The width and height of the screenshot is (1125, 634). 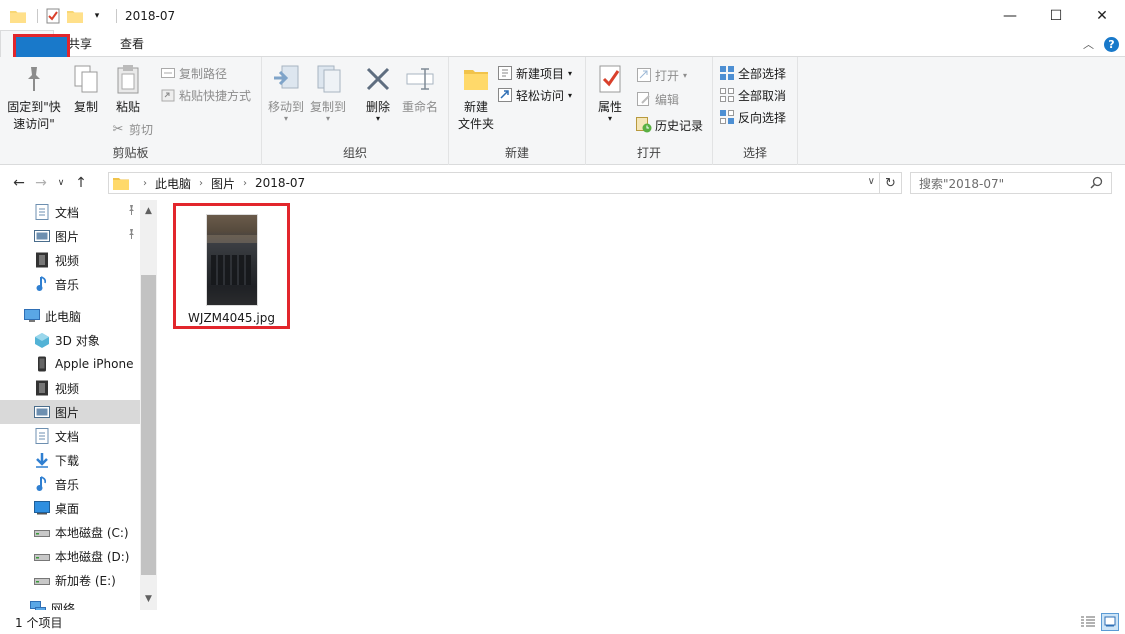 What do you see at coordinates (378, 93) in the screenshot?
I see `delete-button: 删除 ▾` at bounding box center [378, 93].